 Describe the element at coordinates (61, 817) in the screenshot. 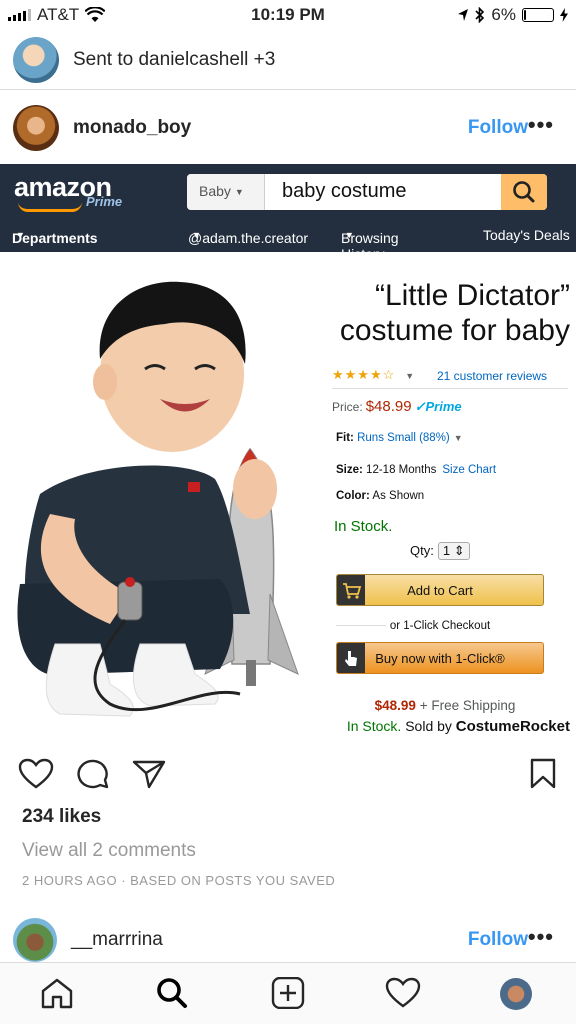

I see `like-count: 234 likes` at that location.